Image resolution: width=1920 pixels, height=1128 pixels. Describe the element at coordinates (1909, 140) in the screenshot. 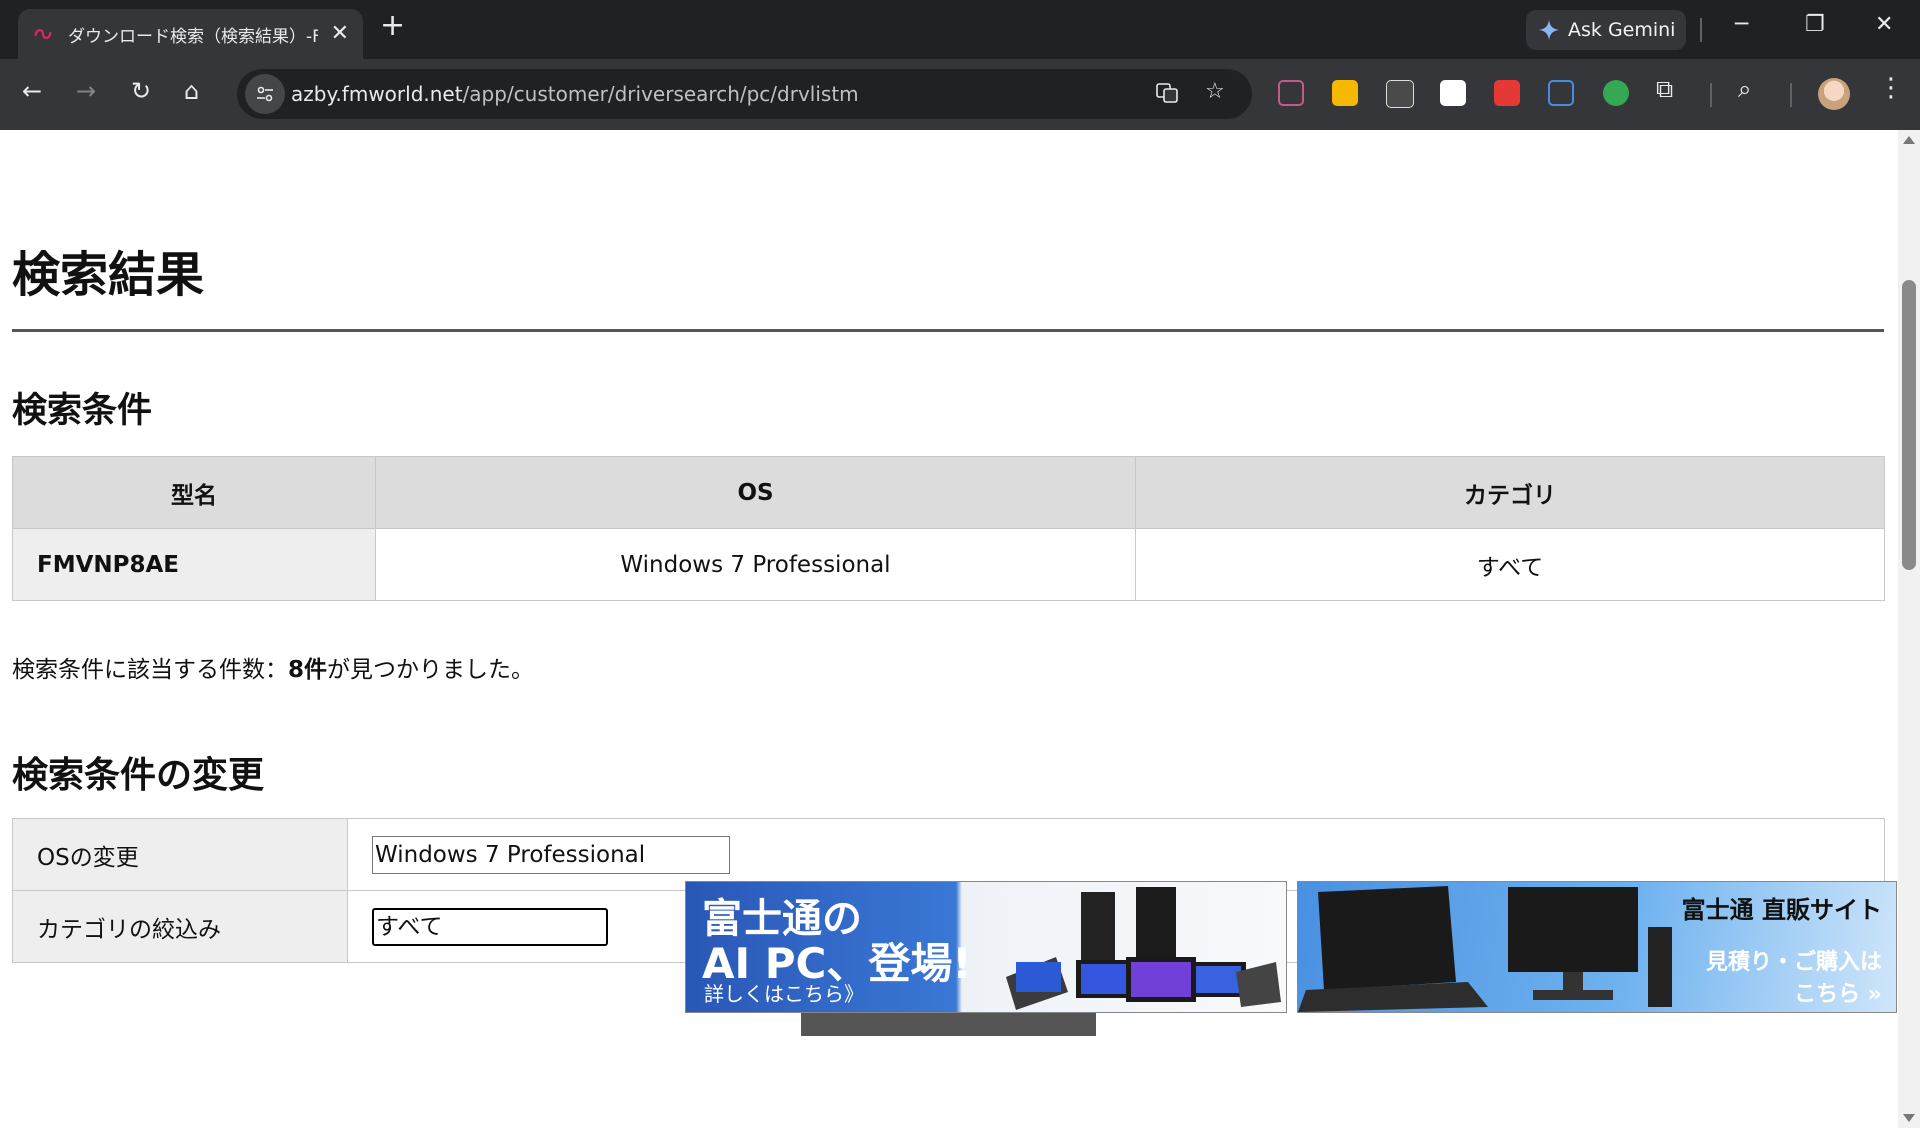

I see `scroll-up-arrow-icon` at that location.